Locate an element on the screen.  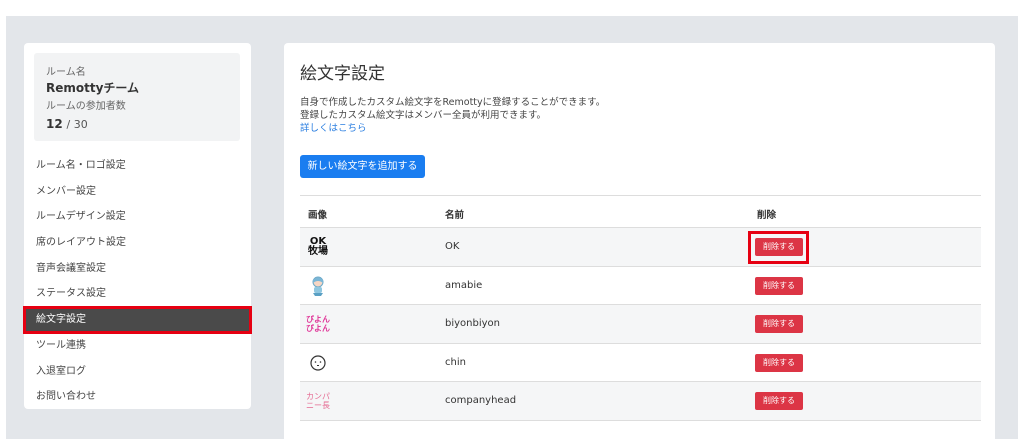
emoji-ok-image: OK 牧場 is located at coordinates (318, 247).